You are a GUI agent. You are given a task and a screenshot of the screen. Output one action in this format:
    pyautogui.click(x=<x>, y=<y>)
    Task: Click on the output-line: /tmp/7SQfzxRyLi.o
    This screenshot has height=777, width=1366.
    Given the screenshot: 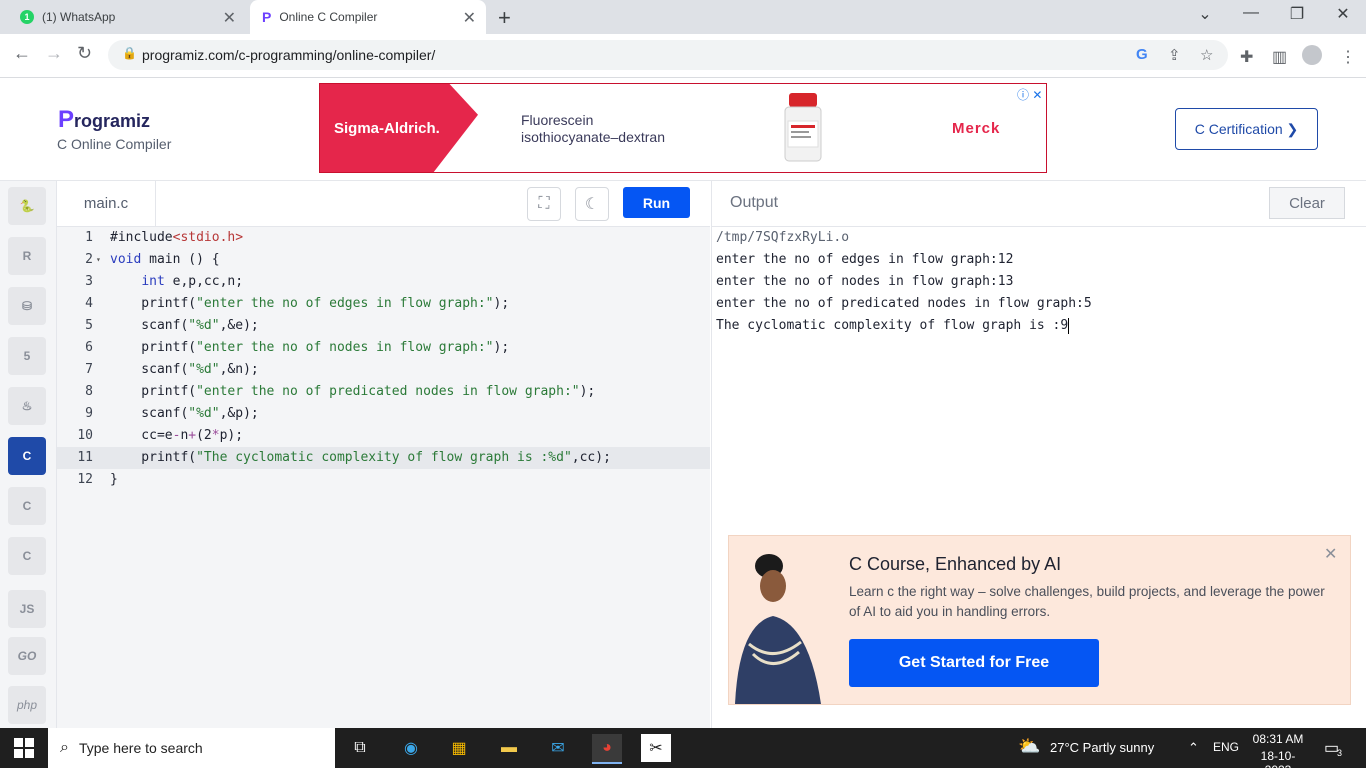 What is the action you would take?
    pyautogui.click(x=783, y=237)
    